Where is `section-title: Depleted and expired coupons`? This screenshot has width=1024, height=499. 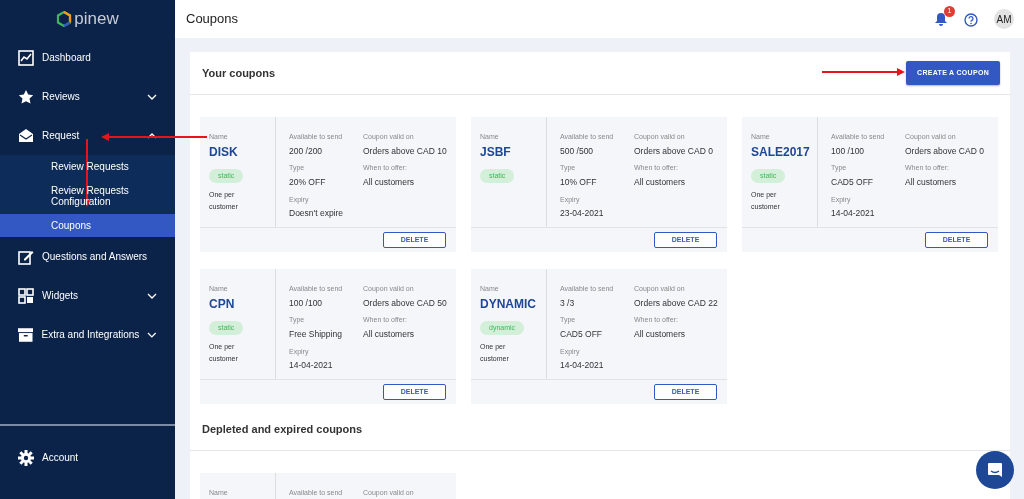
section-title: Depleted and expired coupons is located at coordinates (282, 429).